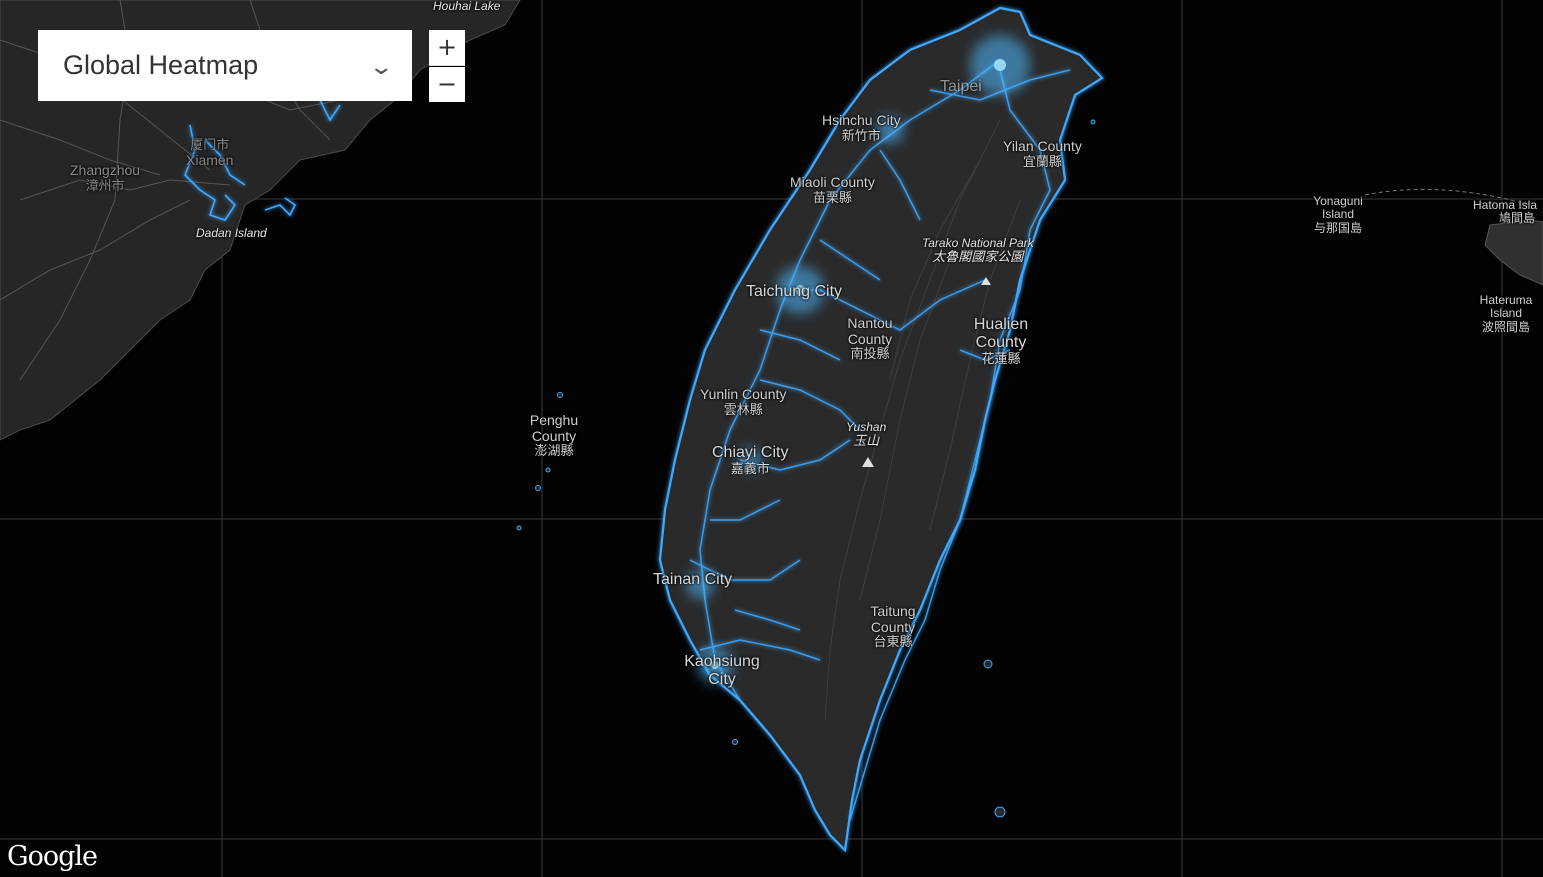 The height and width of the screenshot is (877, 1543). I want to click on label-hateruma: Hateruma Island 波照間島, so click(1506, 313).